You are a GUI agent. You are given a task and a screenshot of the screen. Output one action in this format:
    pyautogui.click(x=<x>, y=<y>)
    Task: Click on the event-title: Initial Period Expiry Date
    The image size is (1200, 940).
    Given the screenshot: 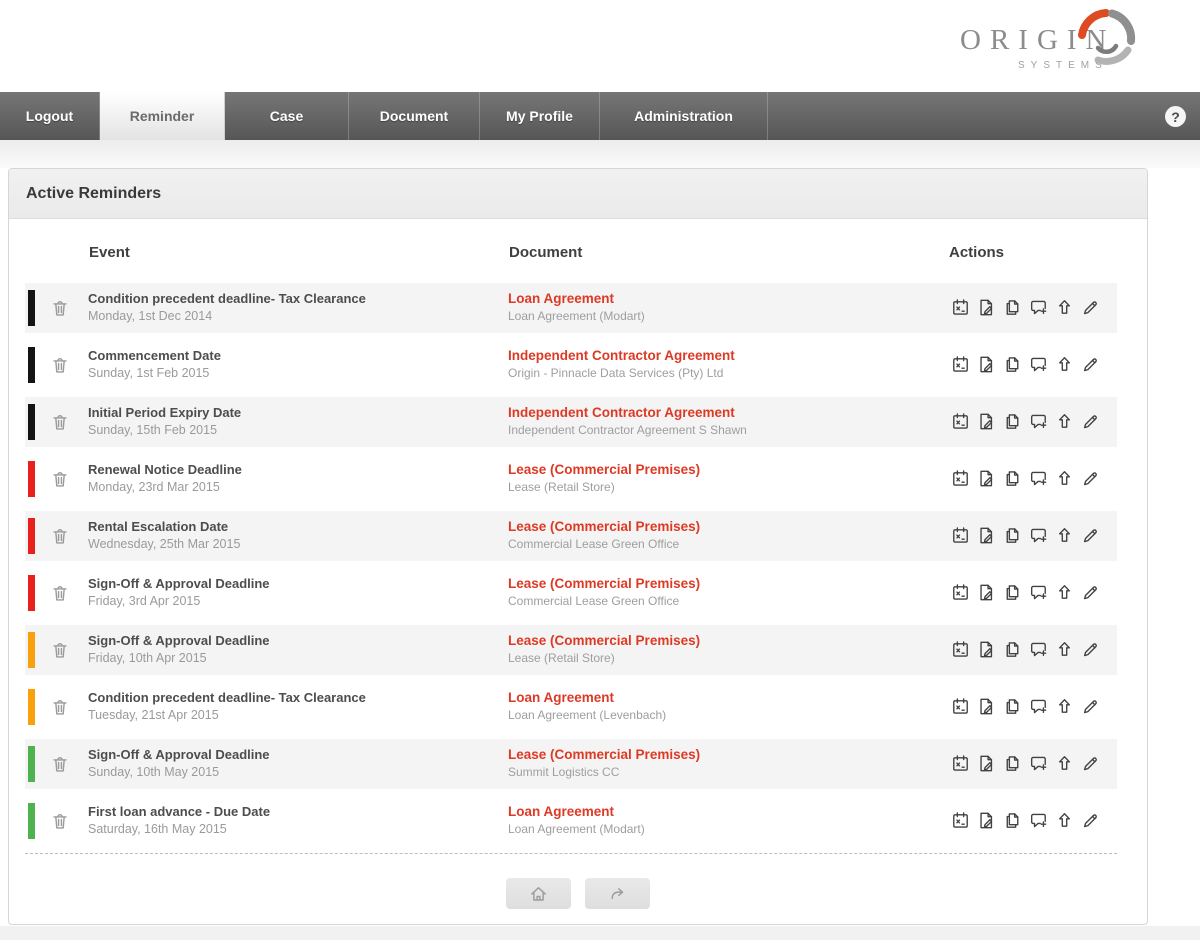 What is the action you would take?
    pyautogui.click(x=165, y=412)
    